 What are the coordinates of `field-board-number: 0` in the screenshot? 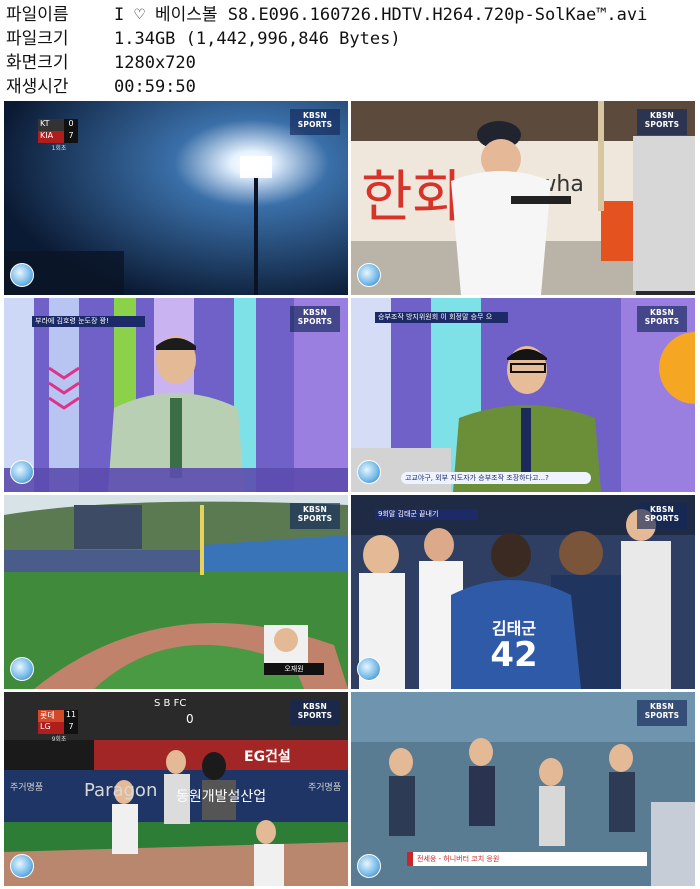 It's located at (190, 719).